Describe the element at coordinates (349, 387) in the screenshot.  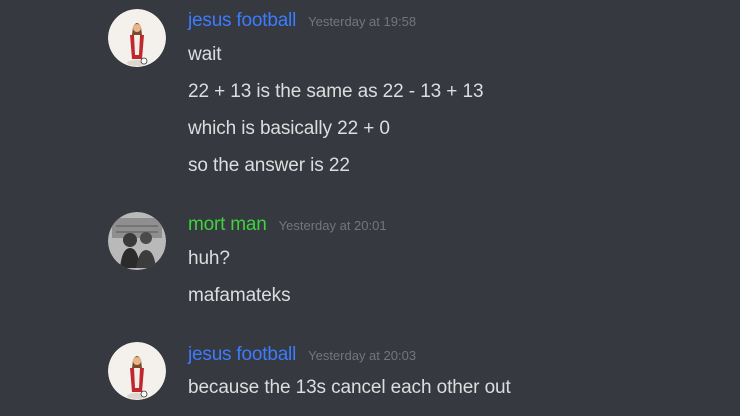
I see `message-line: because the 13s cancel each other out` at that location.